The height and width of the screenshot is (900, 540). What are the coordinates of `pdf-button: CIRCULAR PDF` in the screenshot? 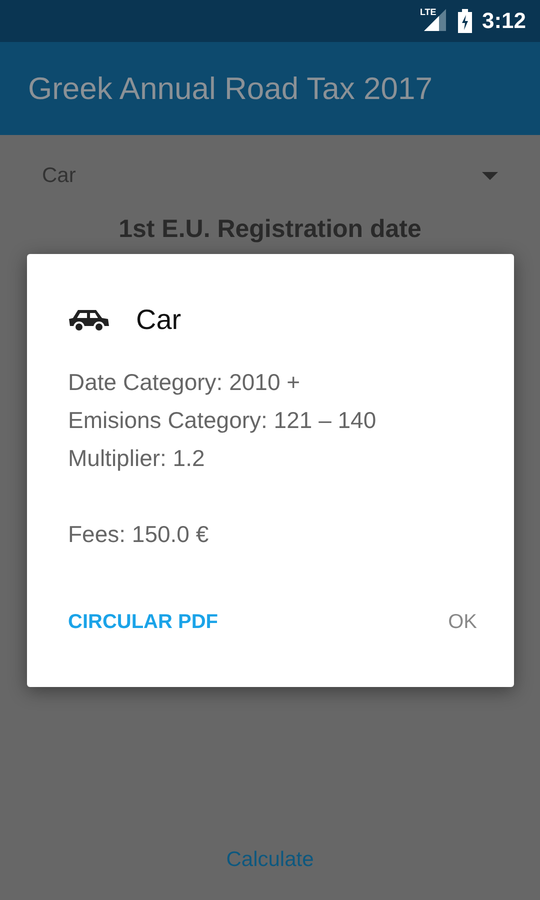 It's located at (143, 622).